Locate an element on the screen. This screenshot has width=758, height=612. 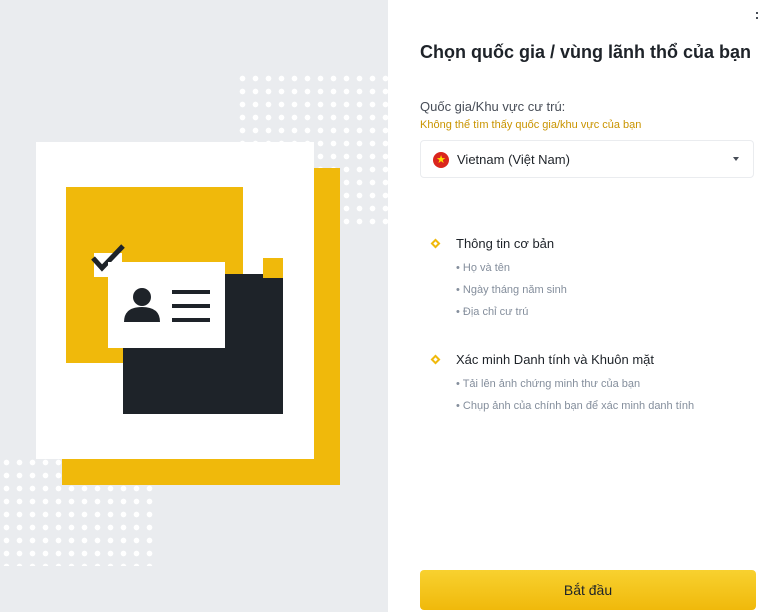
list-item: • Tải lên ảnh chứng minh thư của bạn is located at coordinates (548, 384).